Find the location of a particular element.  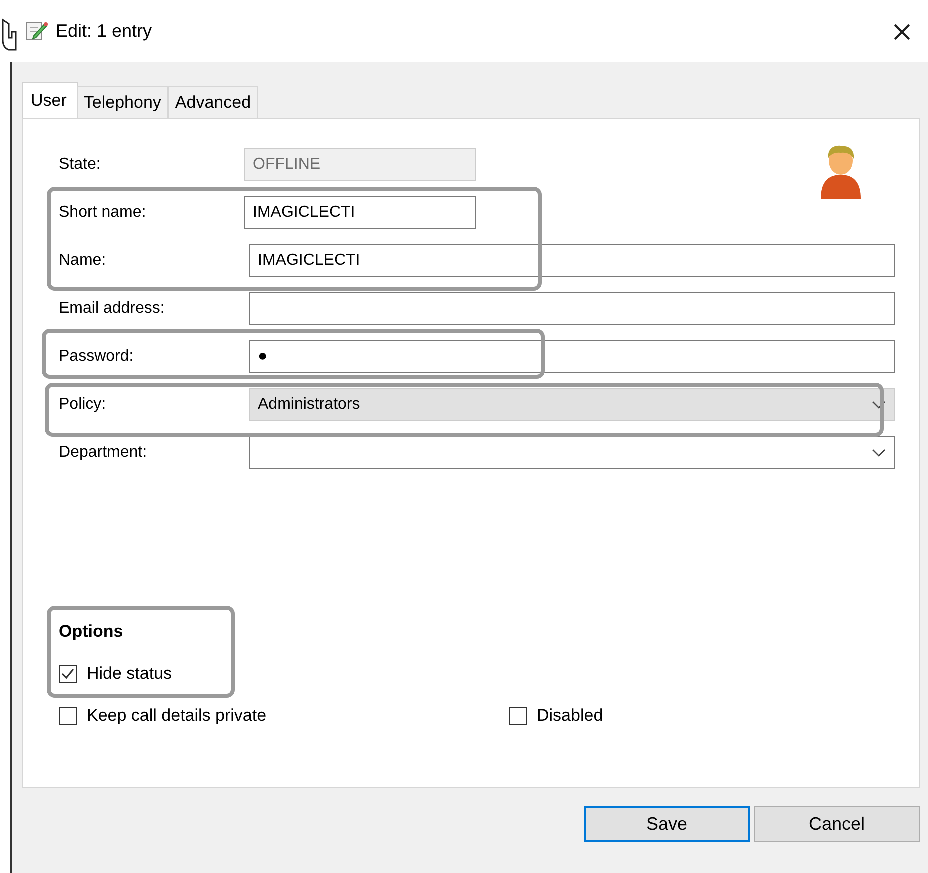

checkbox: Disabled is located at coordinates (702, 716).